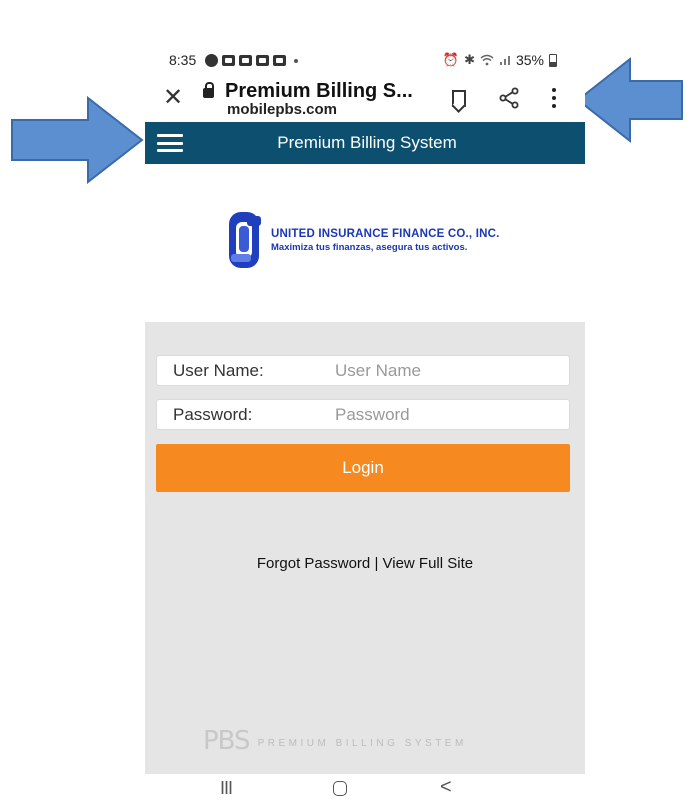  I want to click on company-logo-mark, so click(245, 240).